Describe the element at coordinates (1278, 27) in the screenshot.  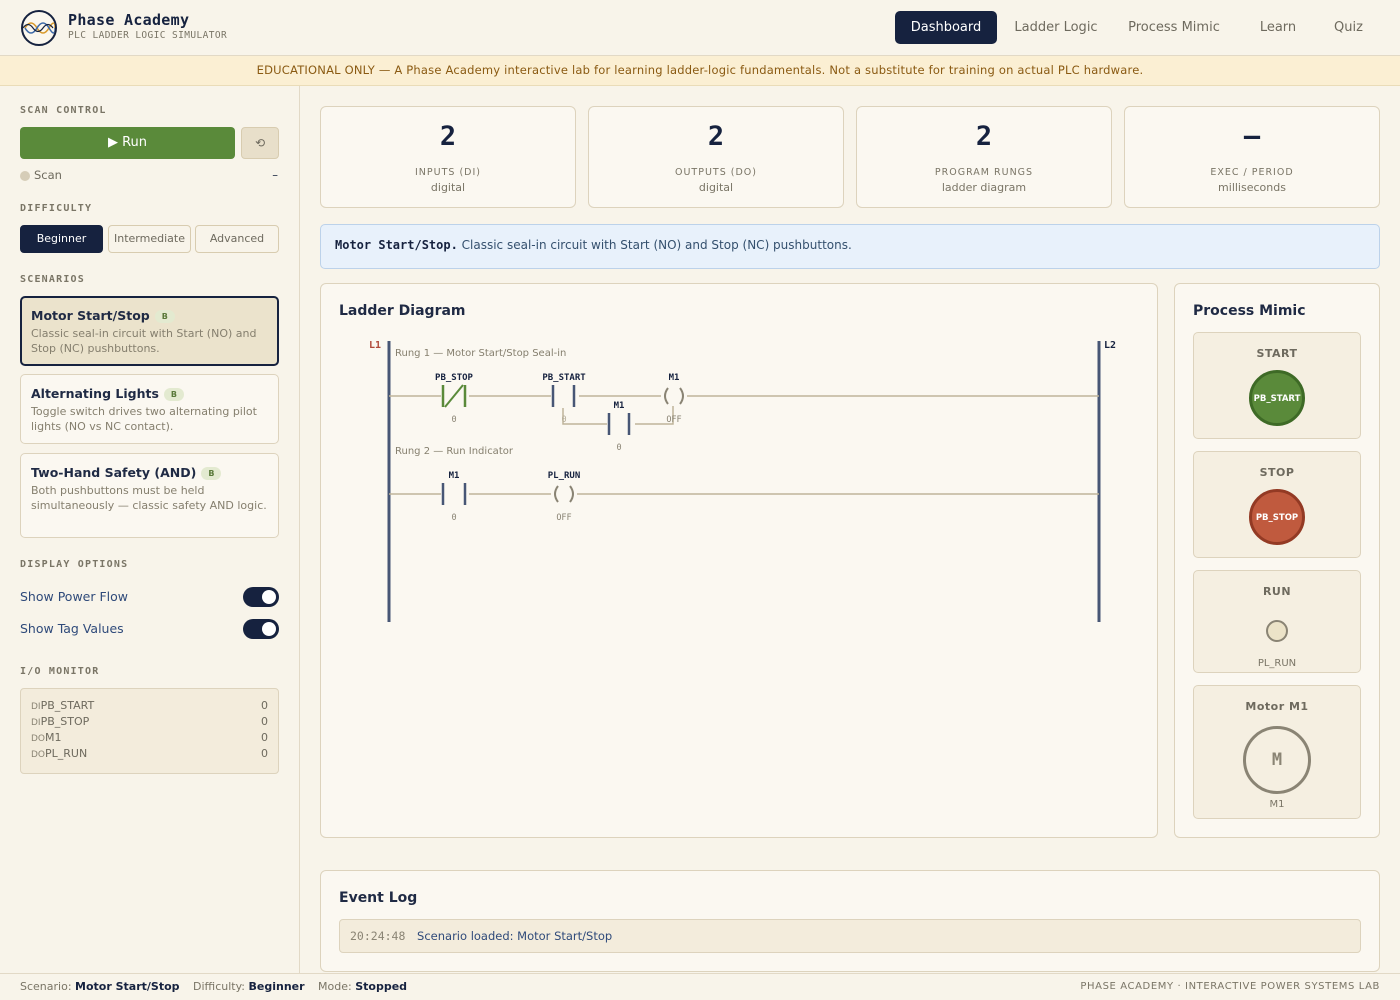
I see `nav-learn: Learn` at that location.